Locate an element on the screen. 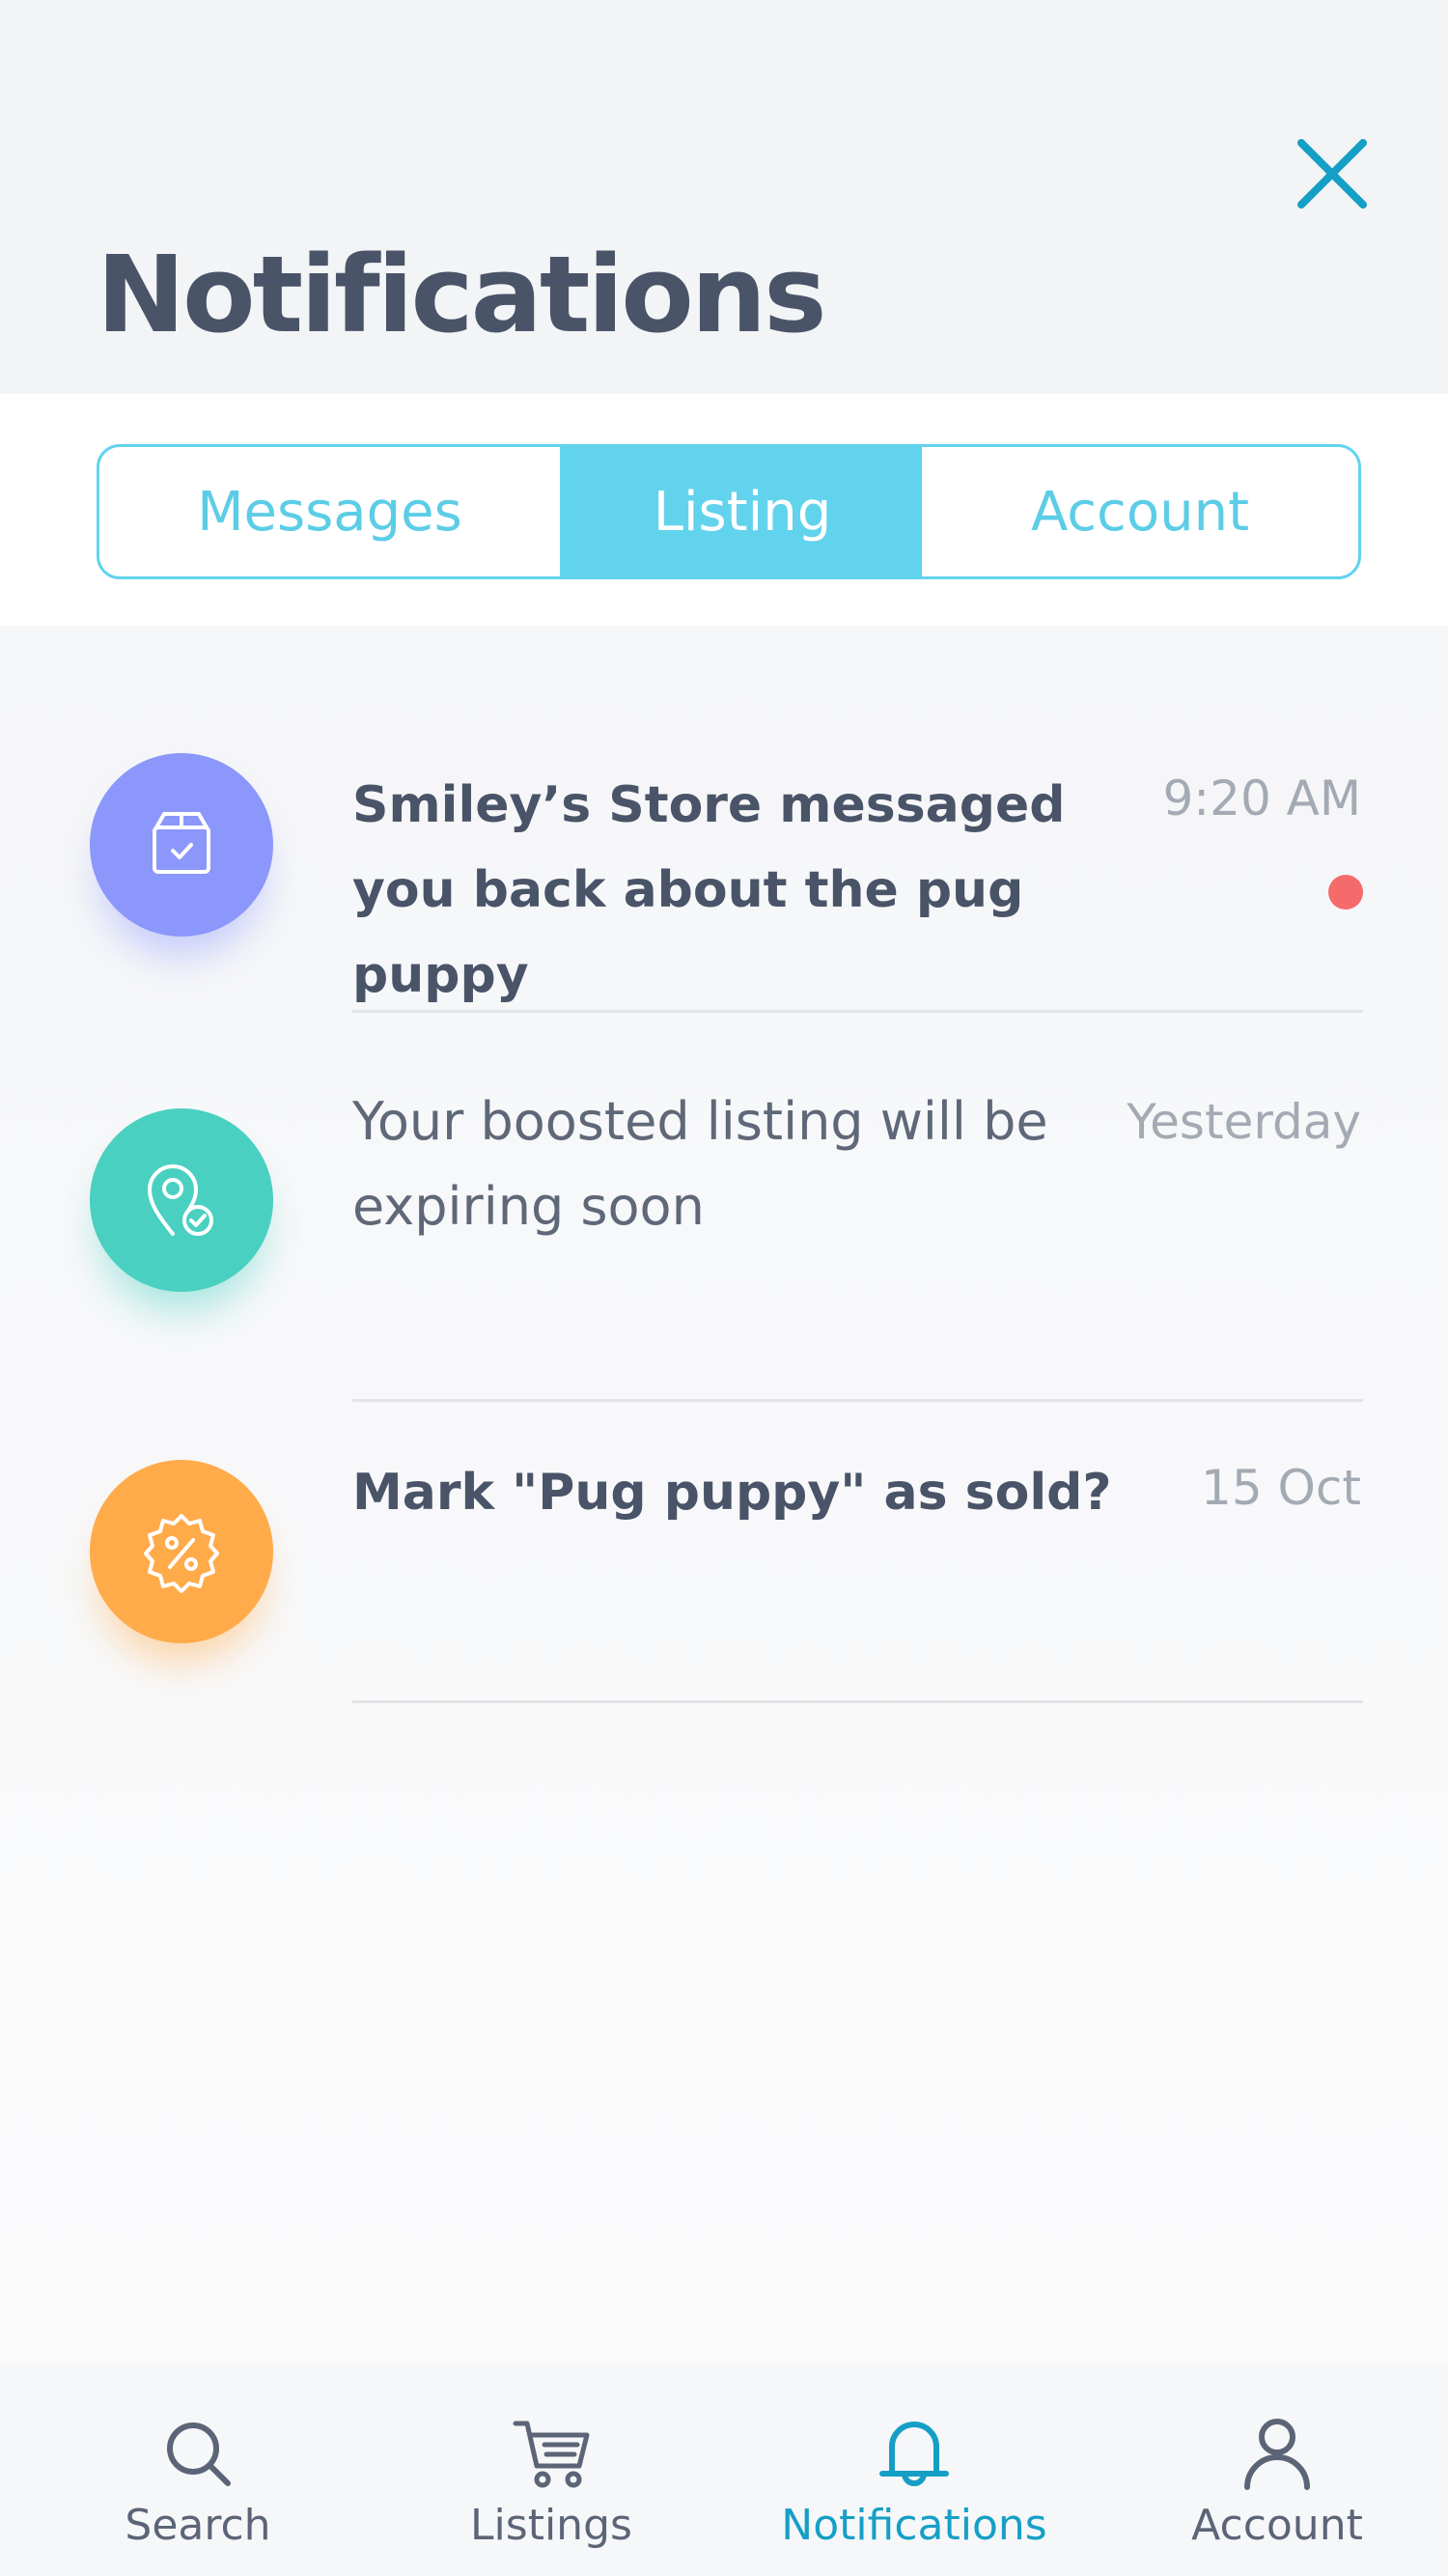 The image size is (1448, 2576). cart-icon is located at coordinates (552, 2454).